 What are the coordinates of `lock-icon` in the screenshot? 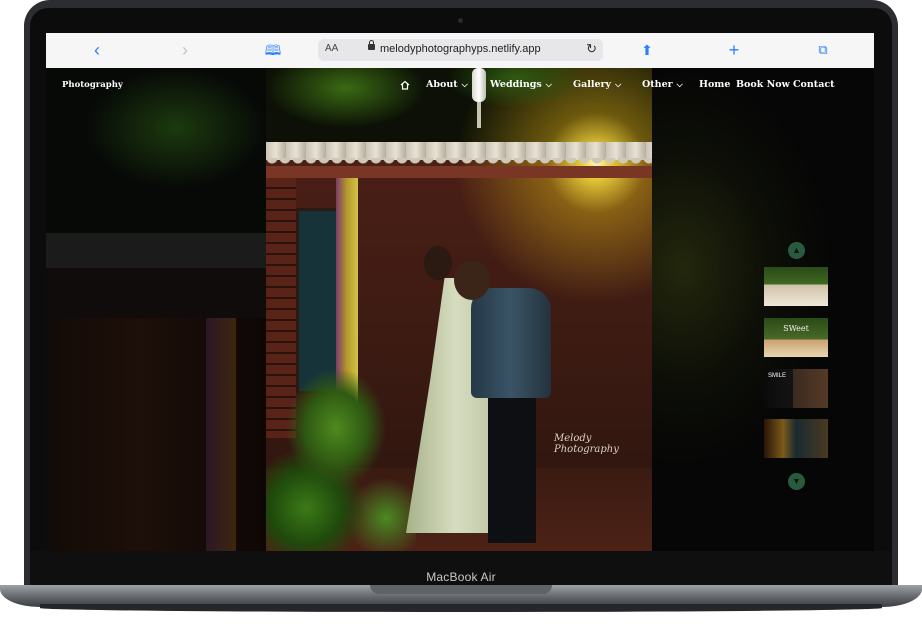 It's located at (371, 45).